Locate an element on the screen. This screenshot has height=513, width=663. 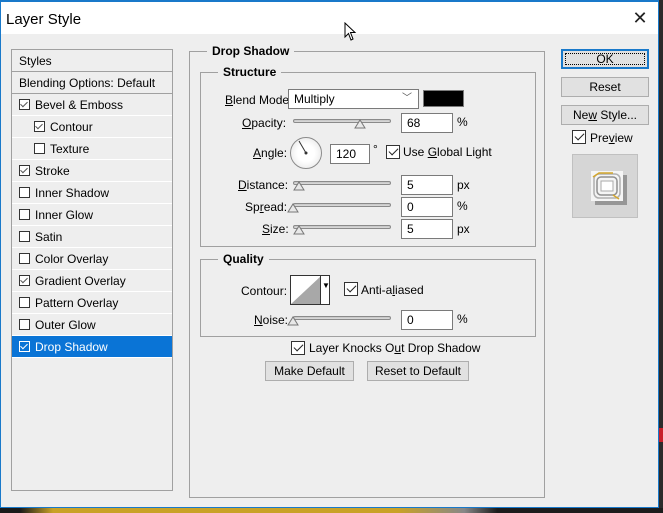
chevron-down-icon: ﹀ is located at coordinates (407, 98).